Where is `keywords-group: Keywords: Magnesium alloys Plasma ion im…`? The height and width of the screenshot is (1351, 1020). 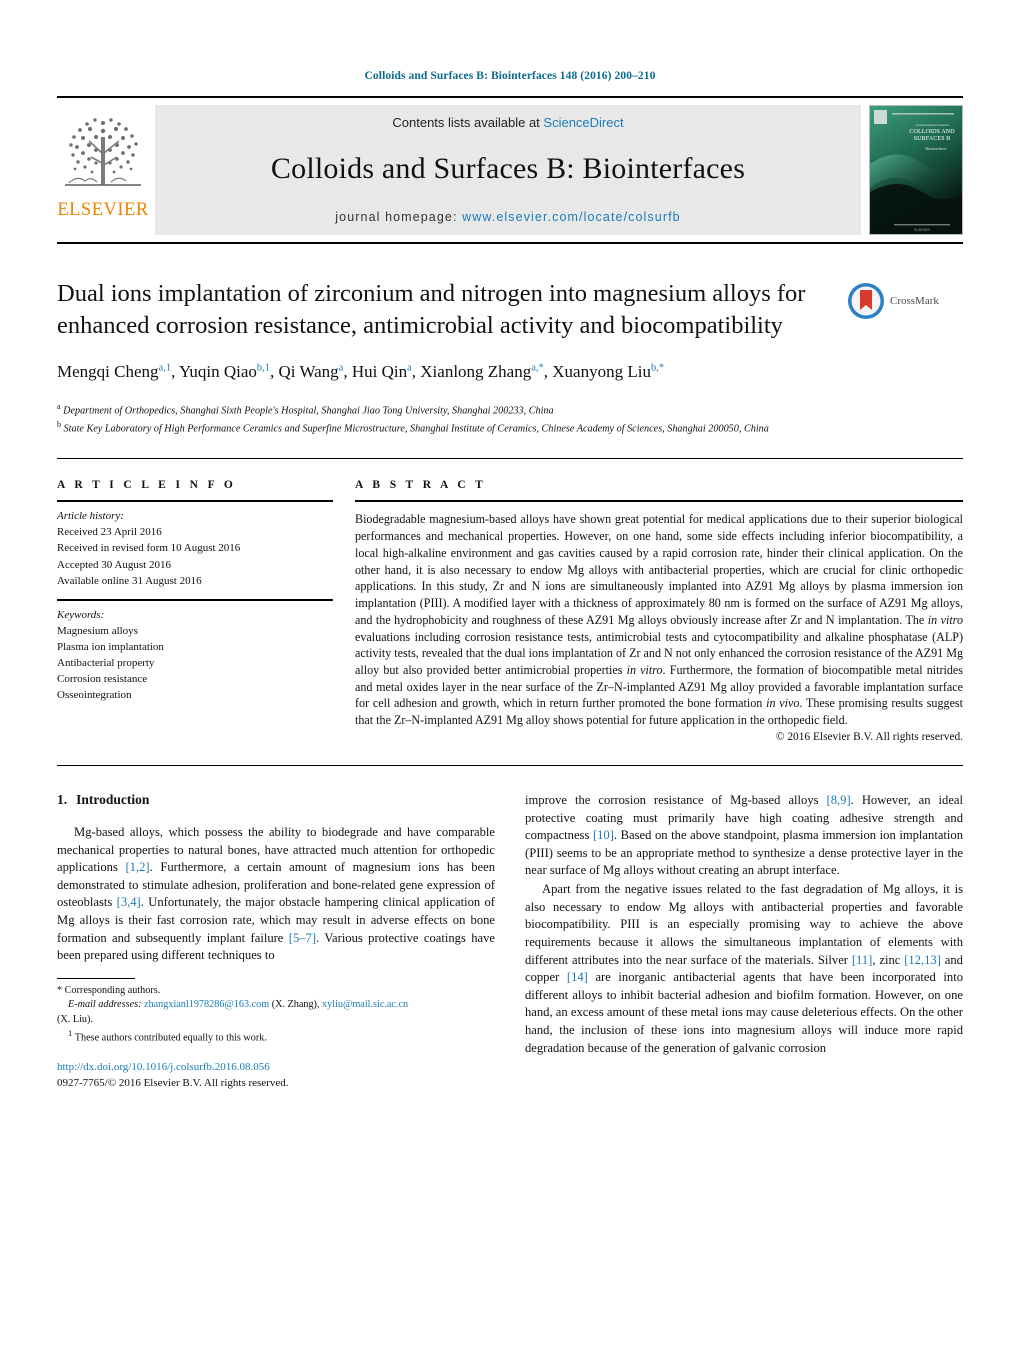 keywords-group: Keywords: Magnesium alloys Plasma ion im… is located at coordinates (195, 657).